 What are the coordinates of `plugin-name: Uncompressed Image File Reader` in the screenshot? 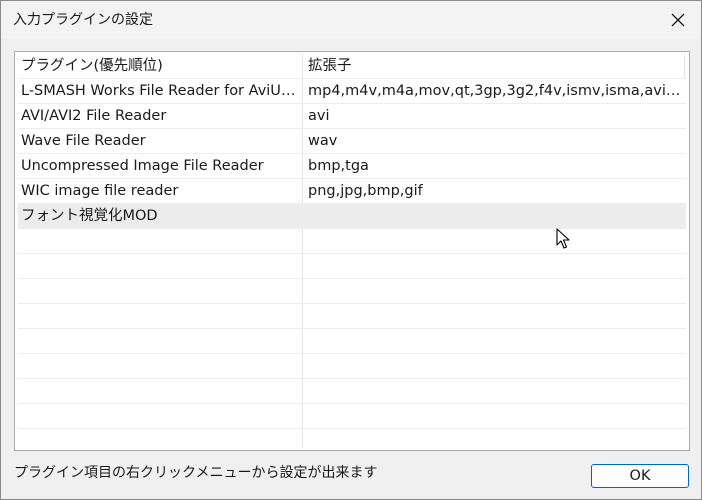 It's located at (142, 166).